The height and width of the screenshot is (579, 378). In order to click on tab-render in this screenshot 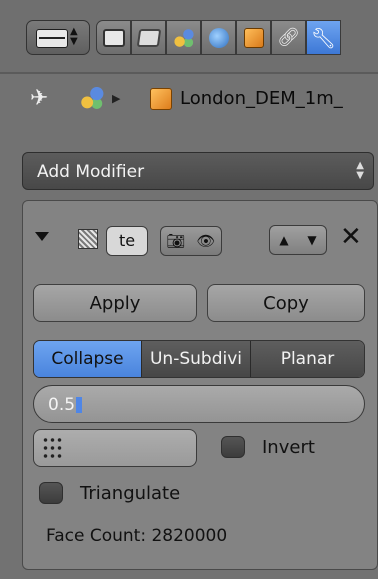, I will do `click(113, 37)`.